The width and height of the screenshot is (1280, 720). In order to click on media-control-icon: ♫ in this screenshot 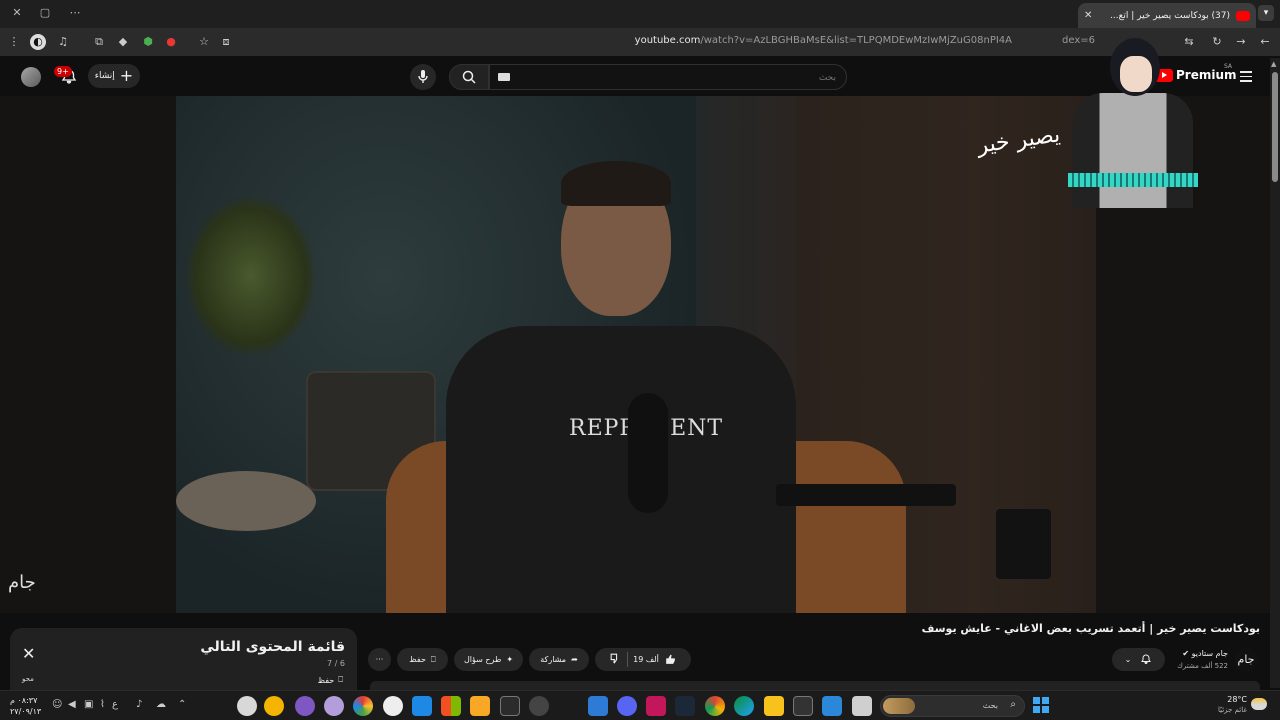, I will do `click(63, 42)`.